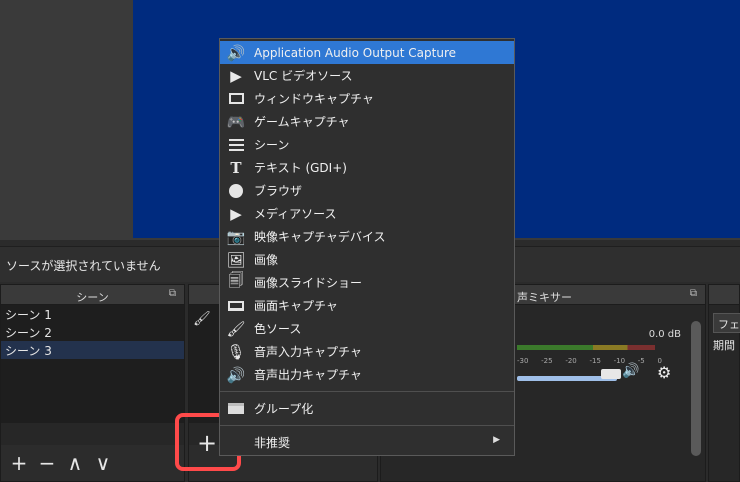 This screenshot has height=482, width=740. What do you see at coordinates (19, 463) in the screenshot?
I see `add-scene-button: +` at bounding box center [19, 463].